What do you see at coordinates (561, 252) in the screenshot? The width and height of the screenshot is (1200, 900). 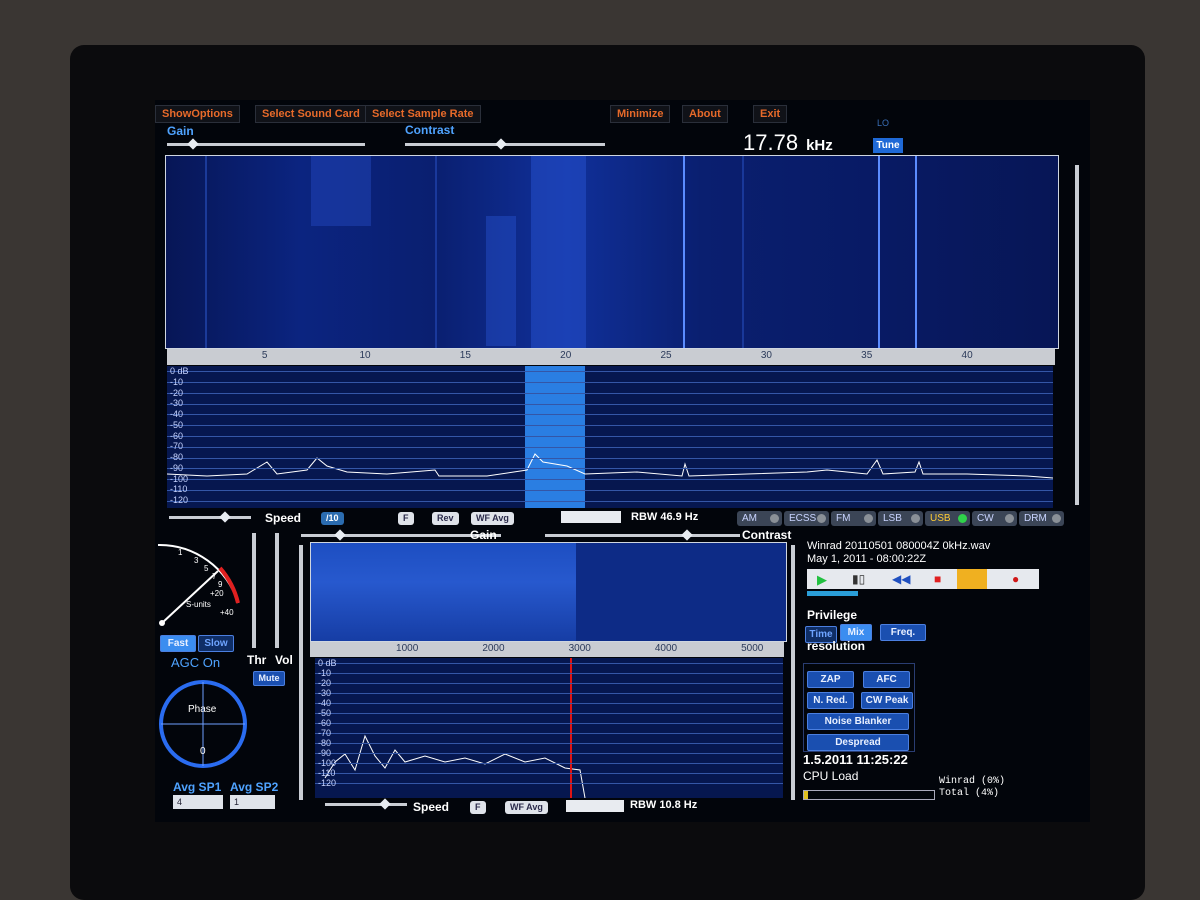 I see `waterfall-lines` at bounding box center [561, 252].